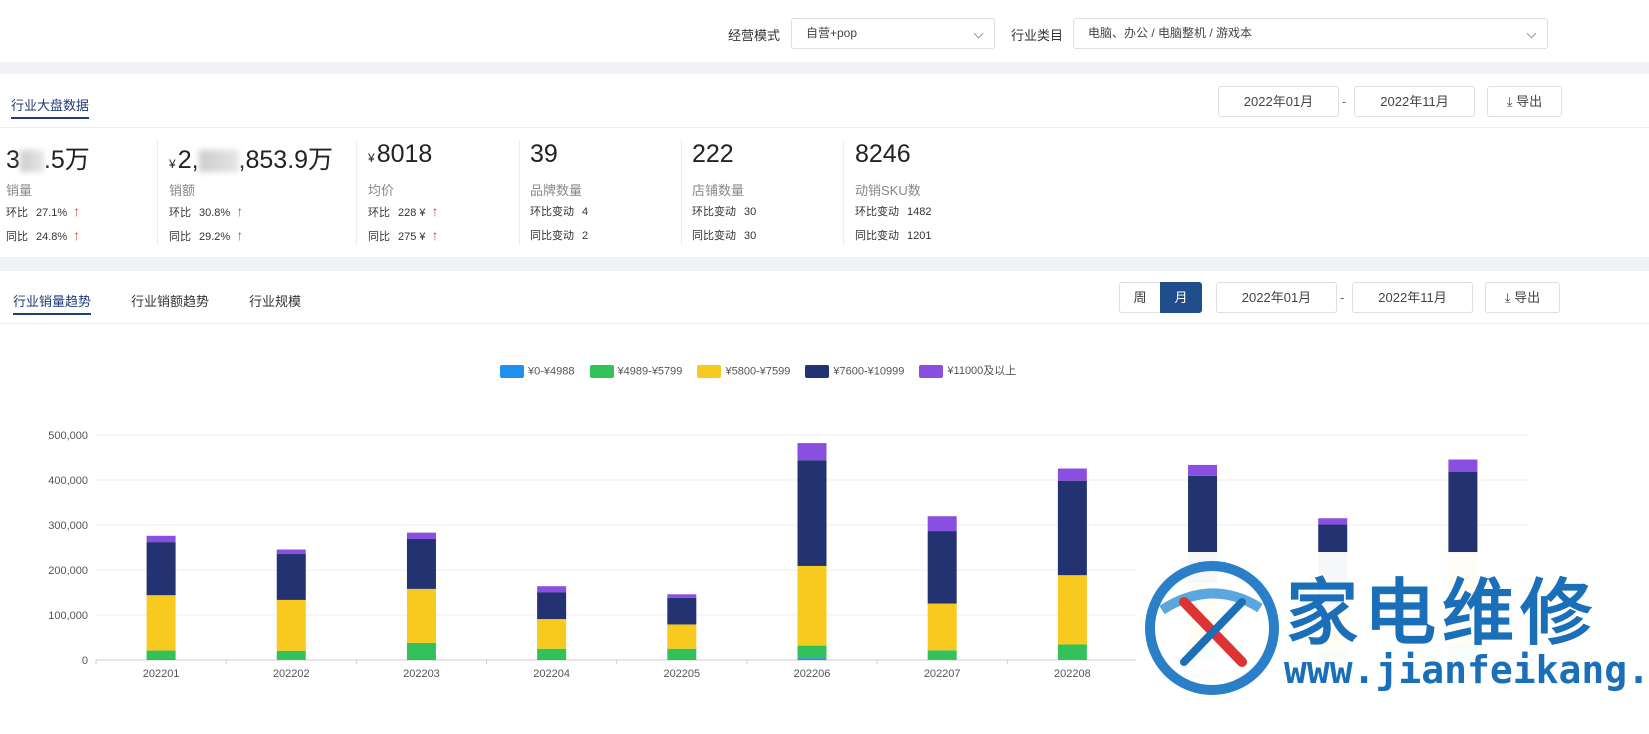 The width and height of the screenshot is (1649, 734). Describe the element at coordinates (713, 154) in the screenshot. I see `metric-value: 222` at that location.